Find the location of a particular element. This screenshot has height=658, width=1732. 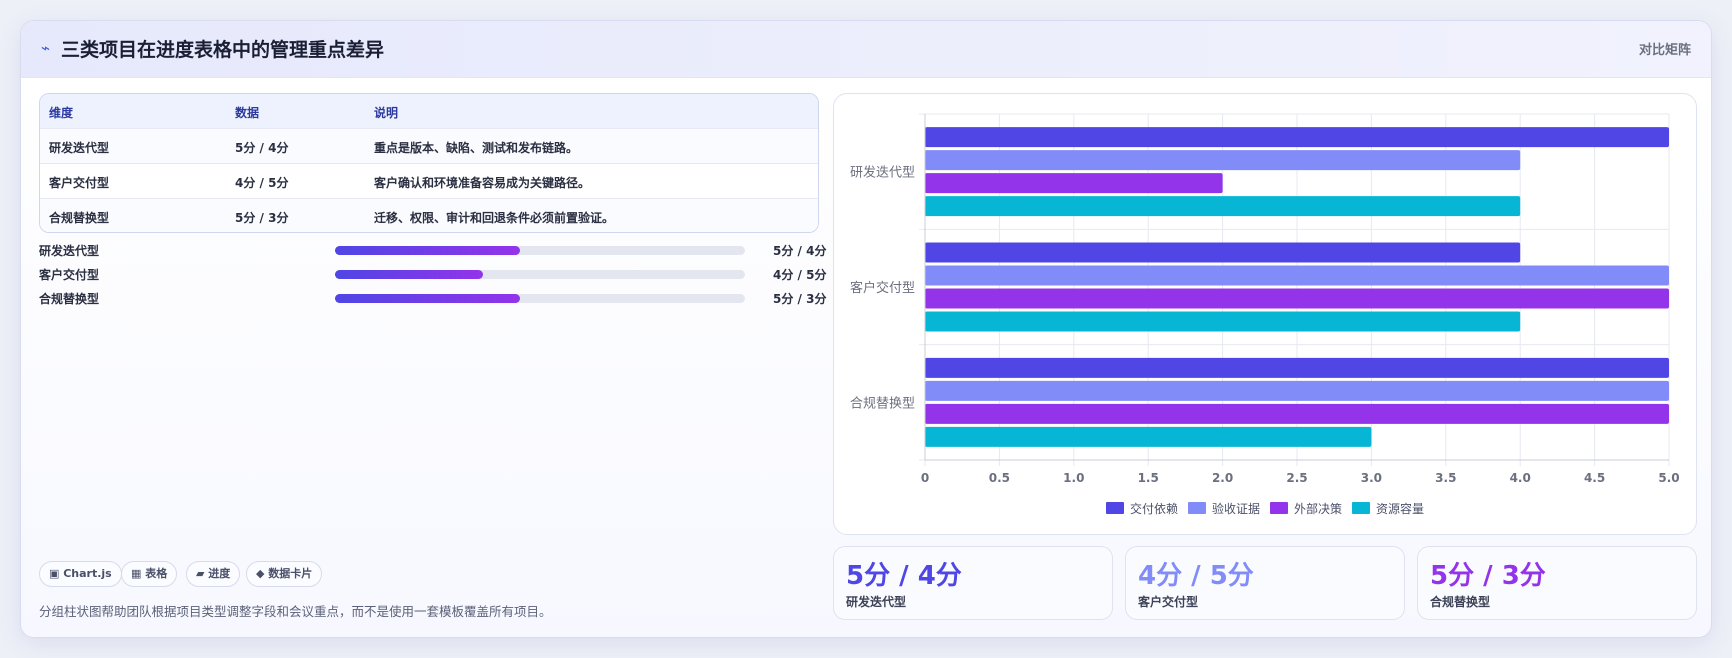

legend-label: 交付依赖 is located at coordinates (1154, 508).